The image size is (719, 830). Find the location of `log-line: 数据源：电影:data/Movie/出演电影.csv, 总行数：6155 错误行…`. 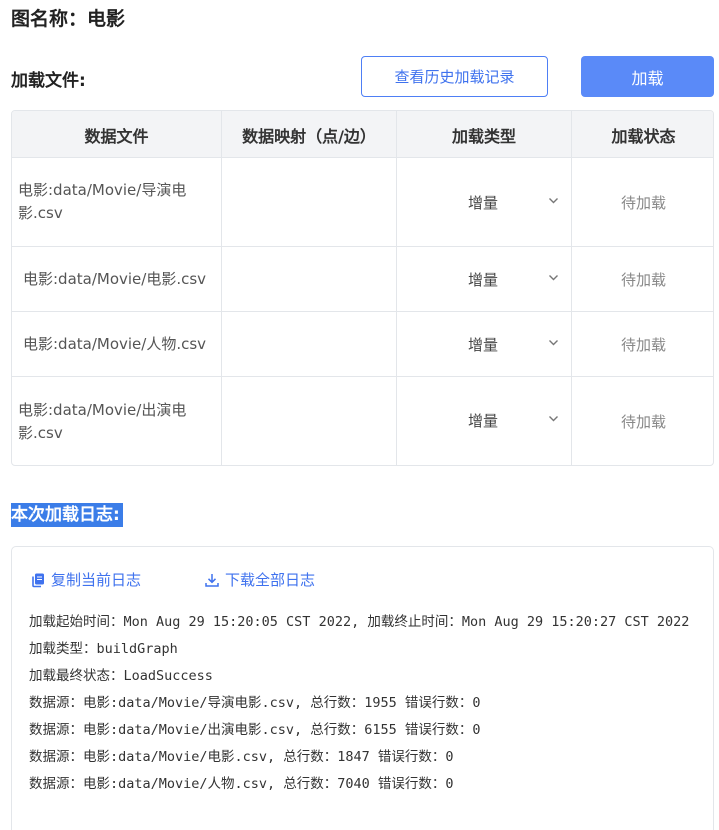

log-line: 数据源：电影:data/Movie/出演电影.csv, 总行数：6155 错误行… is located at coordinates (255, 730).